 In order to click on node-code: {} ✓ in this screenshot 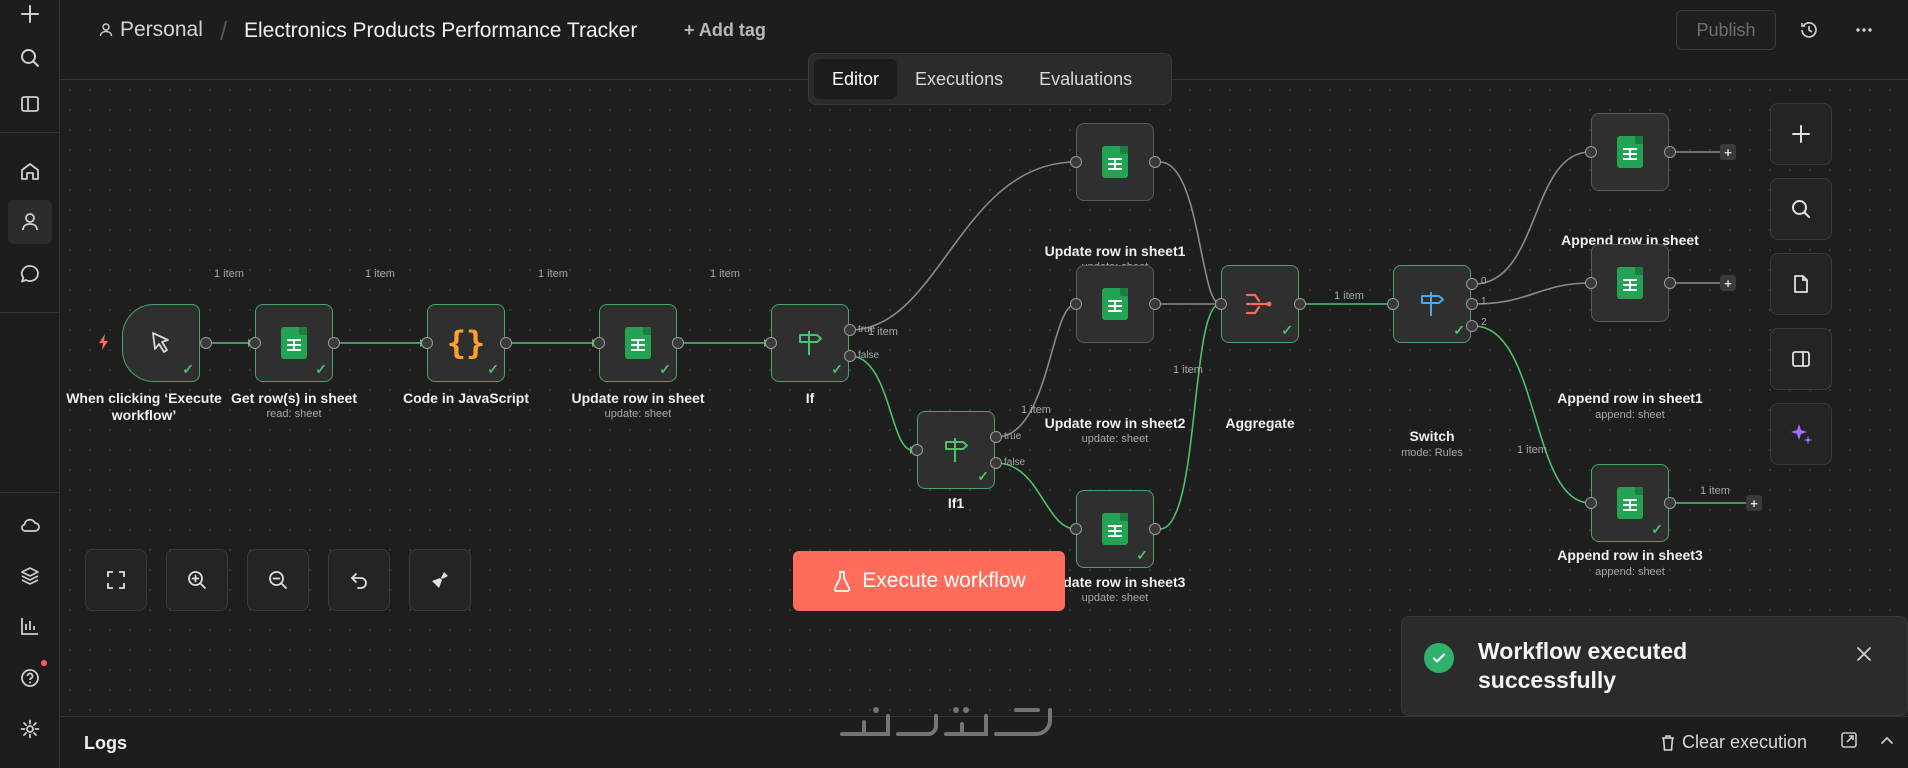, I will do `click(466, 343)`.